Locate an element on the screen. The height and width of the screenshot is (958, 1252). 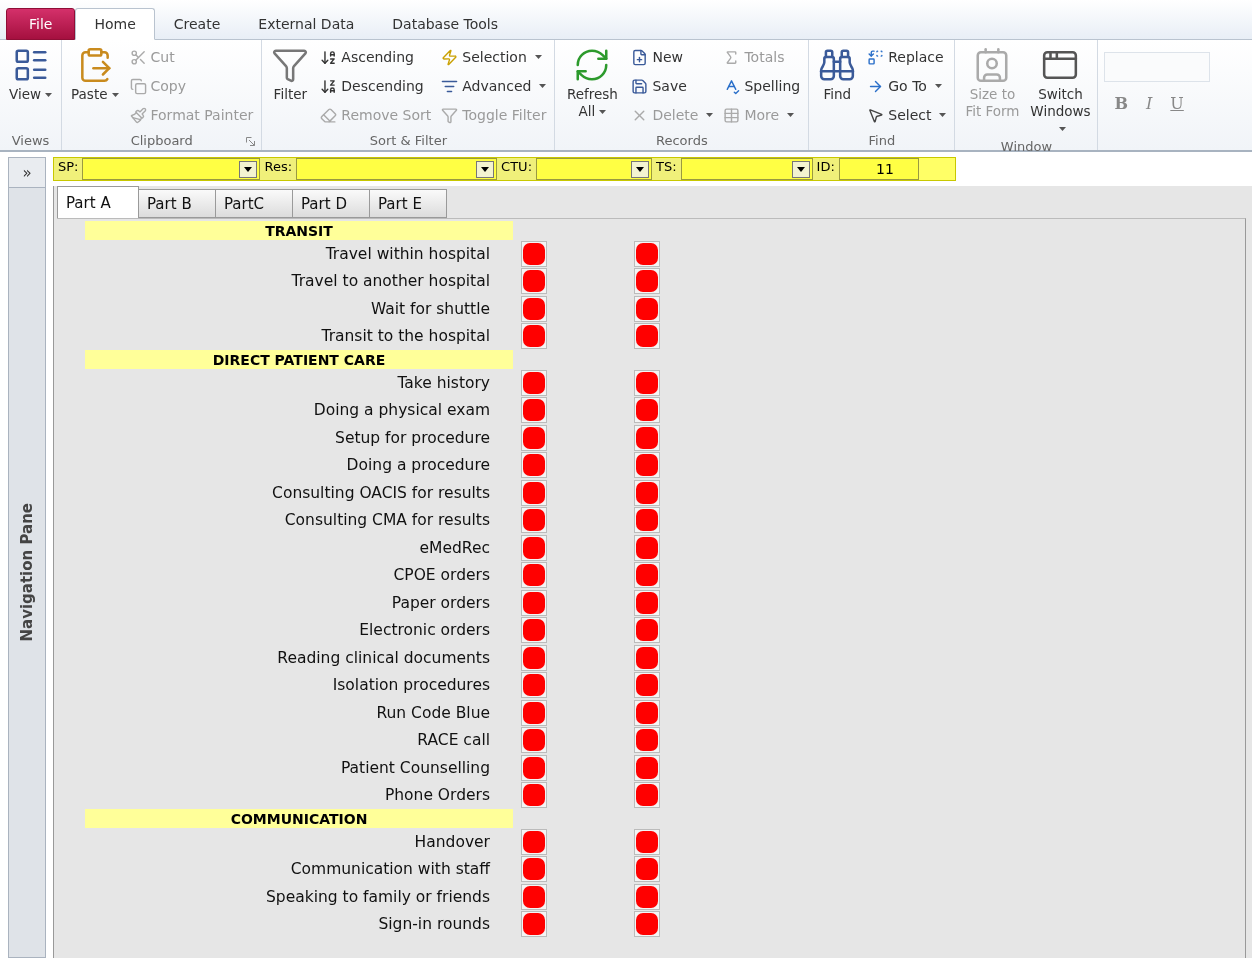
section-header: TRANSIT is located at coordinates (299, 230).